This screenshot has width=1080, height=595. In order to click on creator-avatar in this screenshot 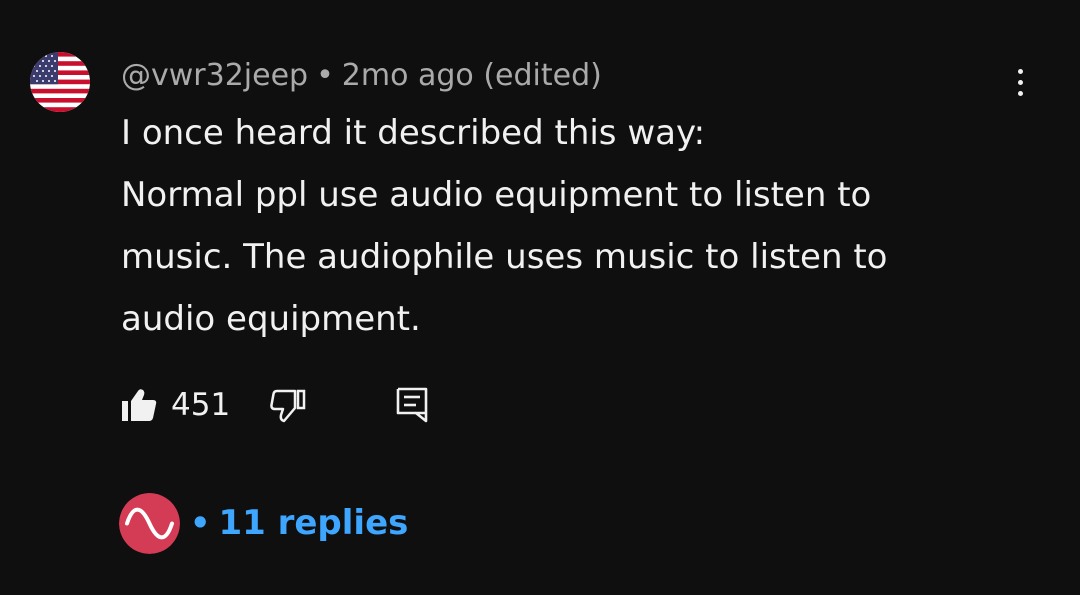, I will do `click(149, 523)`.